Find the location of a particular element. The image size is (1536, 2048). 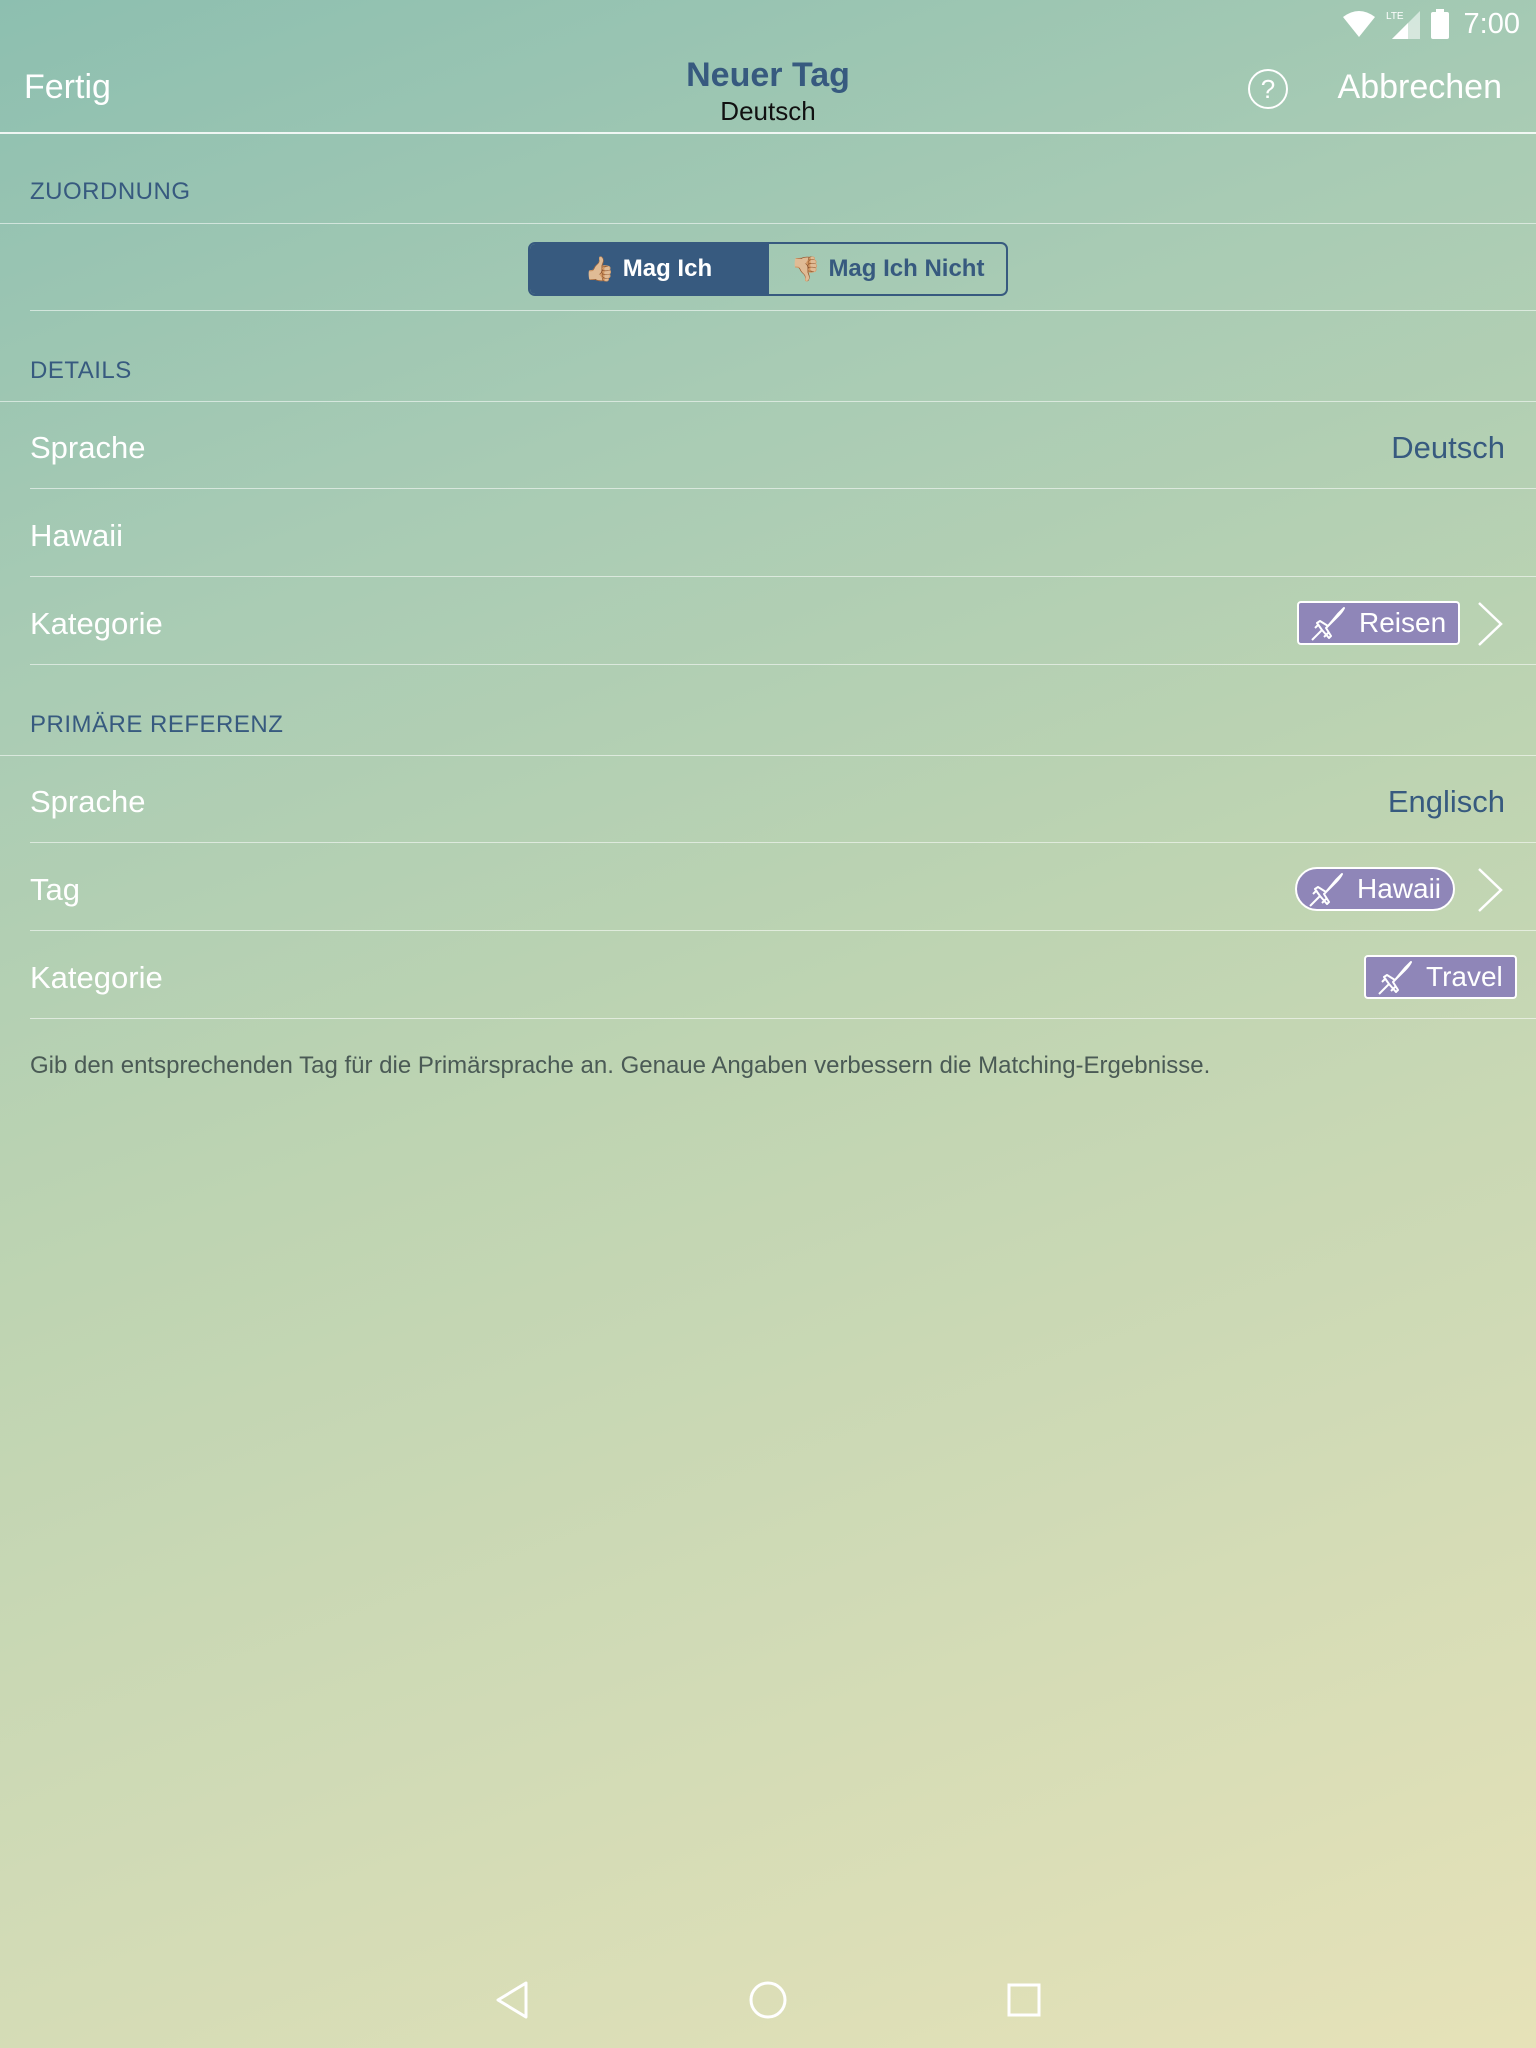

home-button is located at coordinates (768, 2000).